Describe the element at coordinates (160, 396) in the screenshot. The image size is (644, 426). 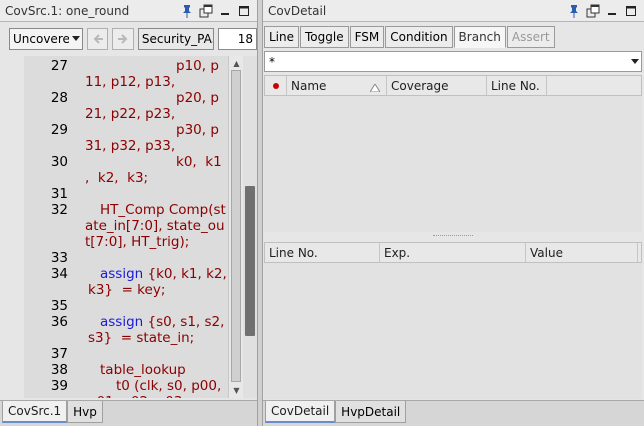
I see `code-text: p01, p02, p03,` at that location.